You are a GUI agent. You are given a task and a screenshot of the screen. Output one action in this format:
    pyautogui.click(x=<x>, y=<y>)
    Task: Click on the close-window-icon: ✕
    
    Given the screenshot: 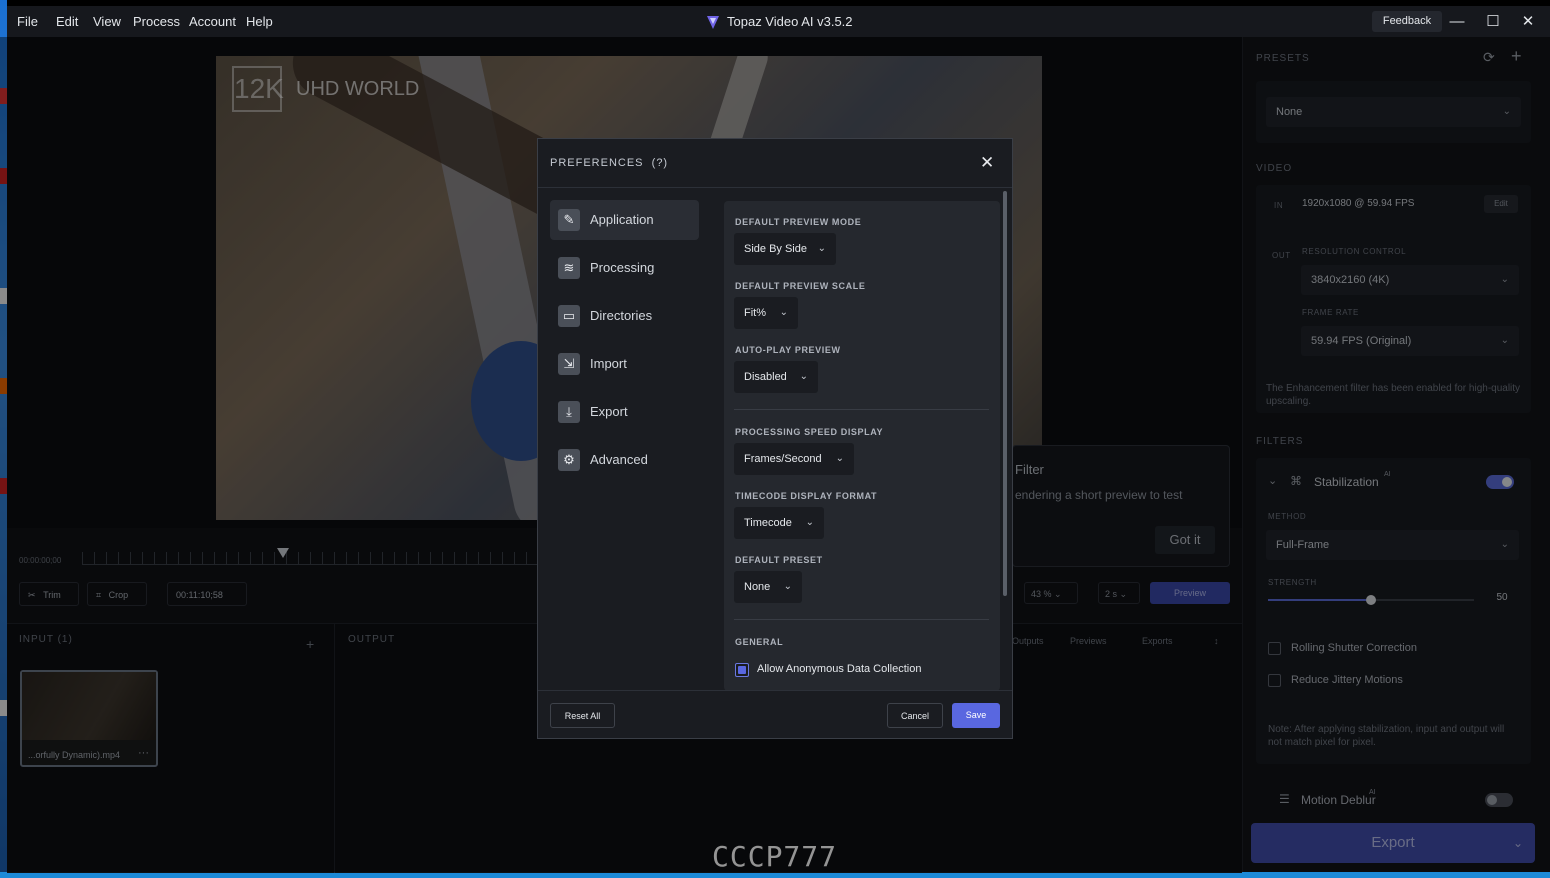 What is the action you would take?
    pyautogui.click(x=1528, y=22)
    